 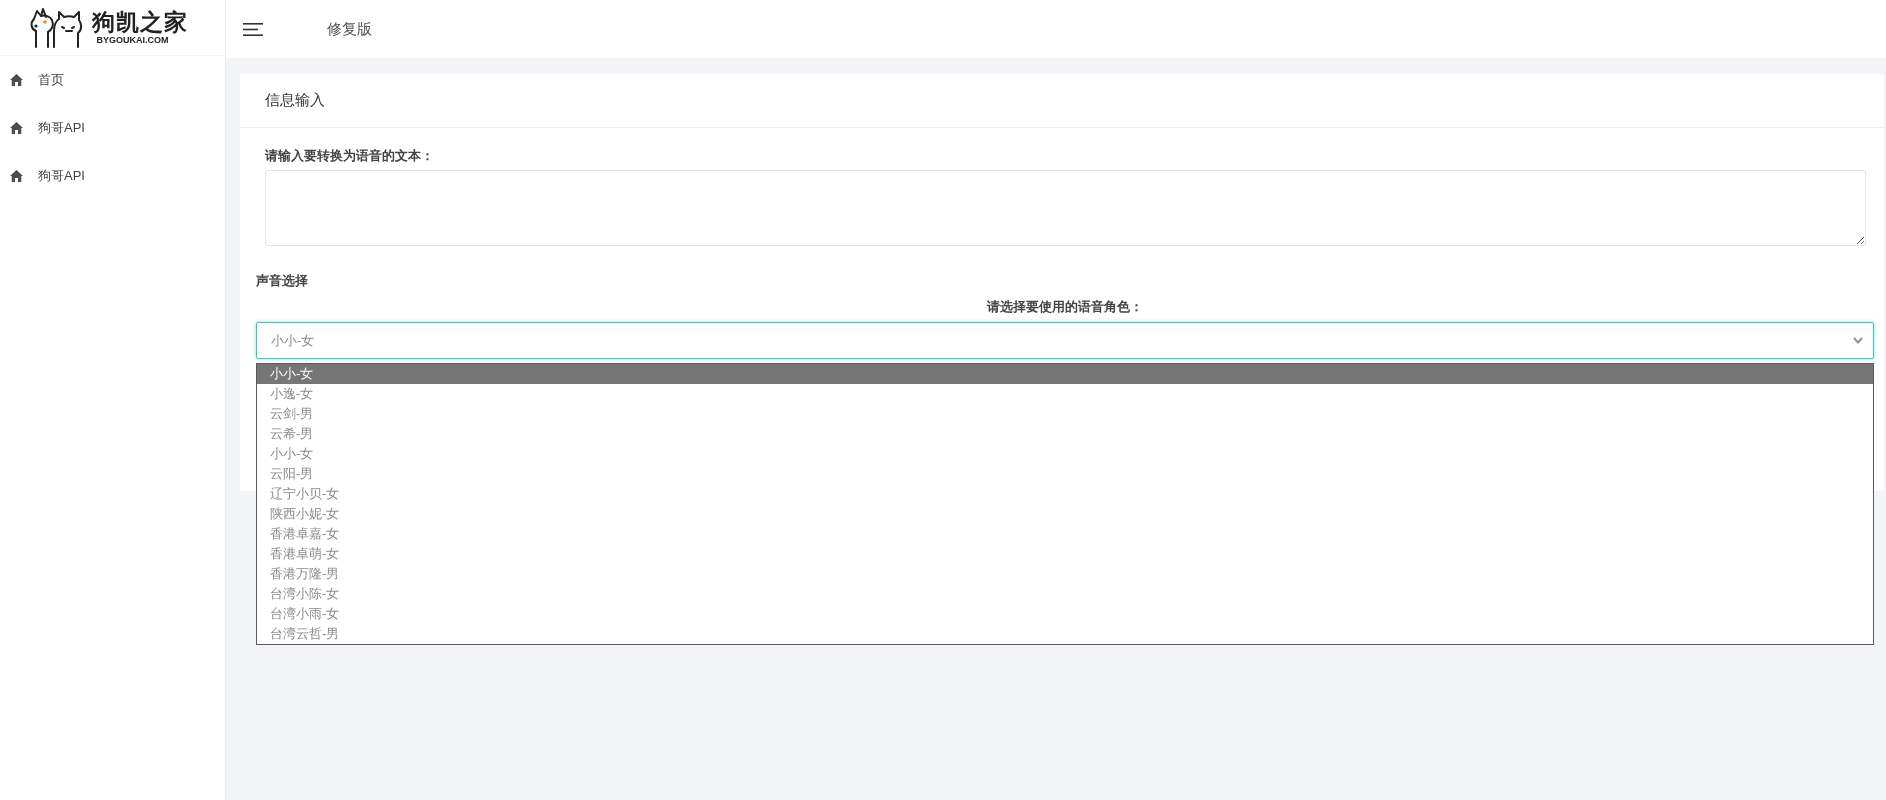 I want to click on card-title: 信息输入, so click(x=295, y=100).